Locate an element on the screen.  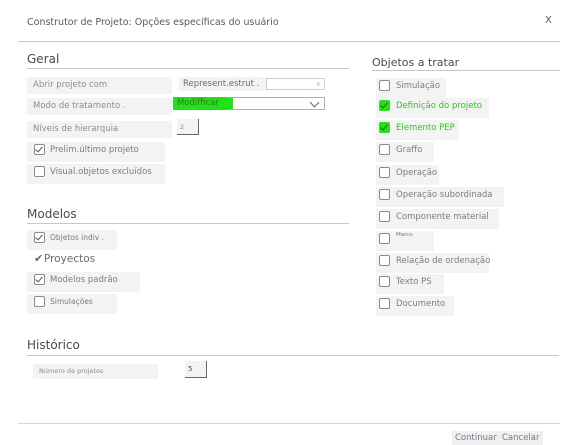
modelos-heading: Modelos is located at coordinates (52, 214).